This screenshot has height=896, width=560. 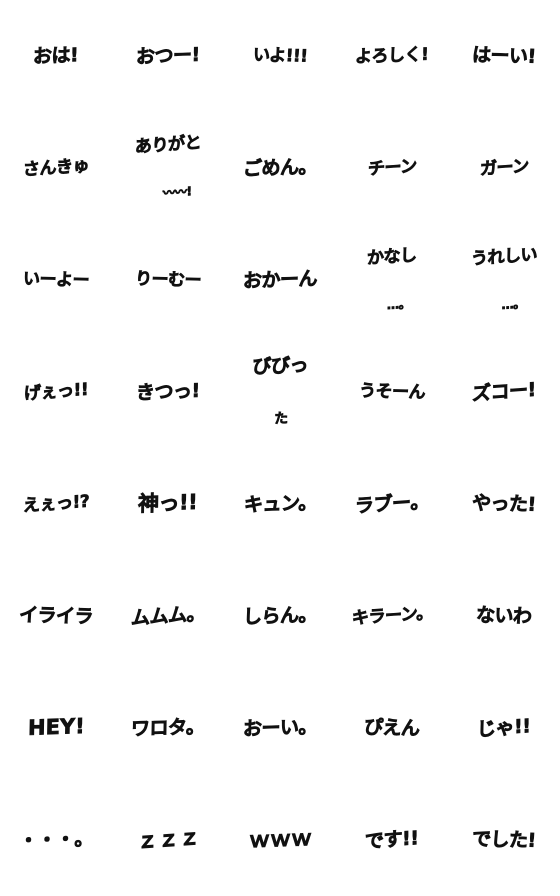 What do you see at coordinates (168, 168) in the screenshot?
I see `sticker-cell-arigato: ありがと 〰〰!` at bounding box center [168, 168].